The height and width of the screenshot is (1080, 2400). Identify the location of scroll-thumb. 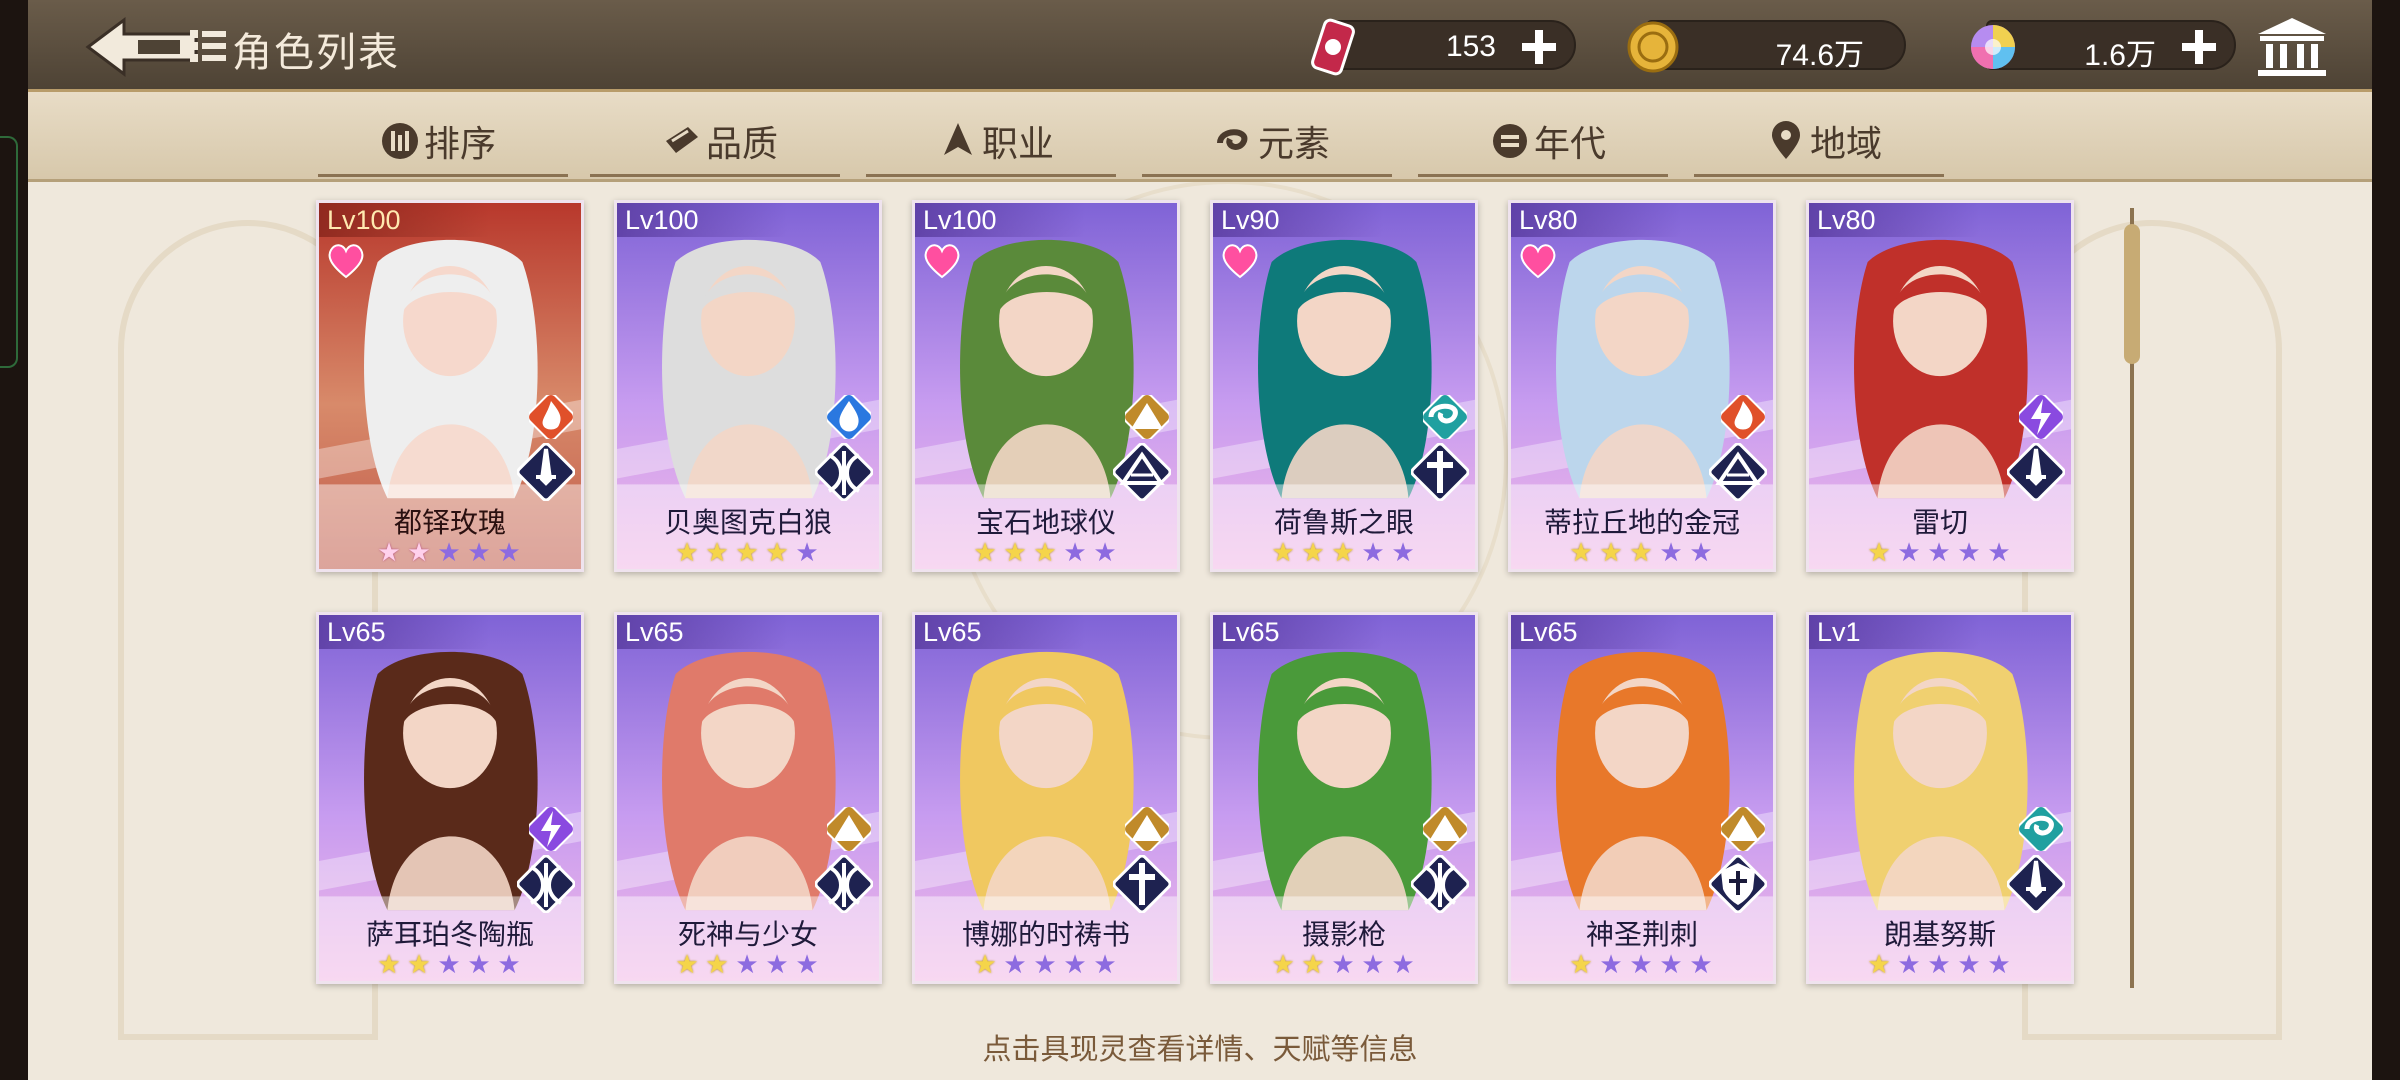
(2132, 294).